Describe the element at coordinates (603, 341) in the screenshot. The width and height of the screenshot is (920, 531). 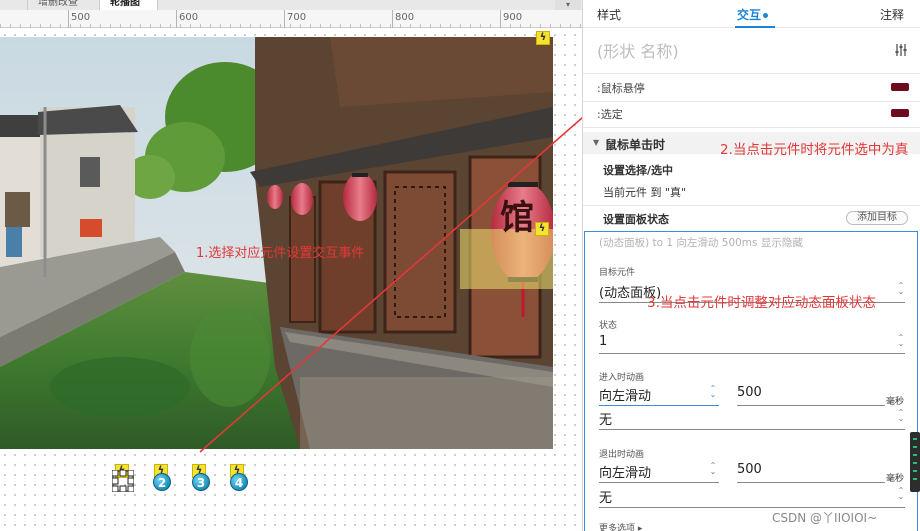
I see `state-select: 1` at that location.